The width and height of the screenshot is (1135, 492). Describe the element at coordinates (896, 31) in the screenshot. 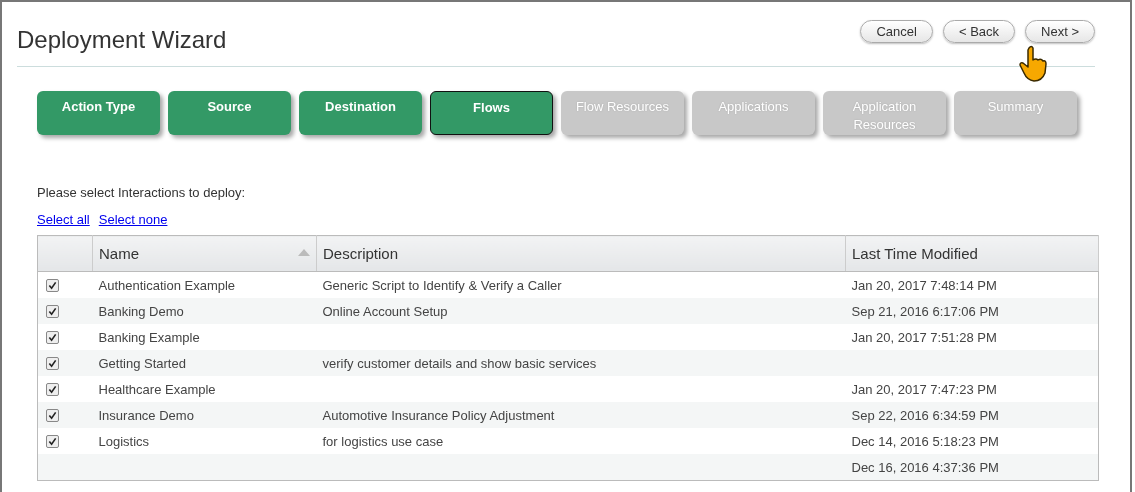

I see `wizard-button: Cancel` at that location.